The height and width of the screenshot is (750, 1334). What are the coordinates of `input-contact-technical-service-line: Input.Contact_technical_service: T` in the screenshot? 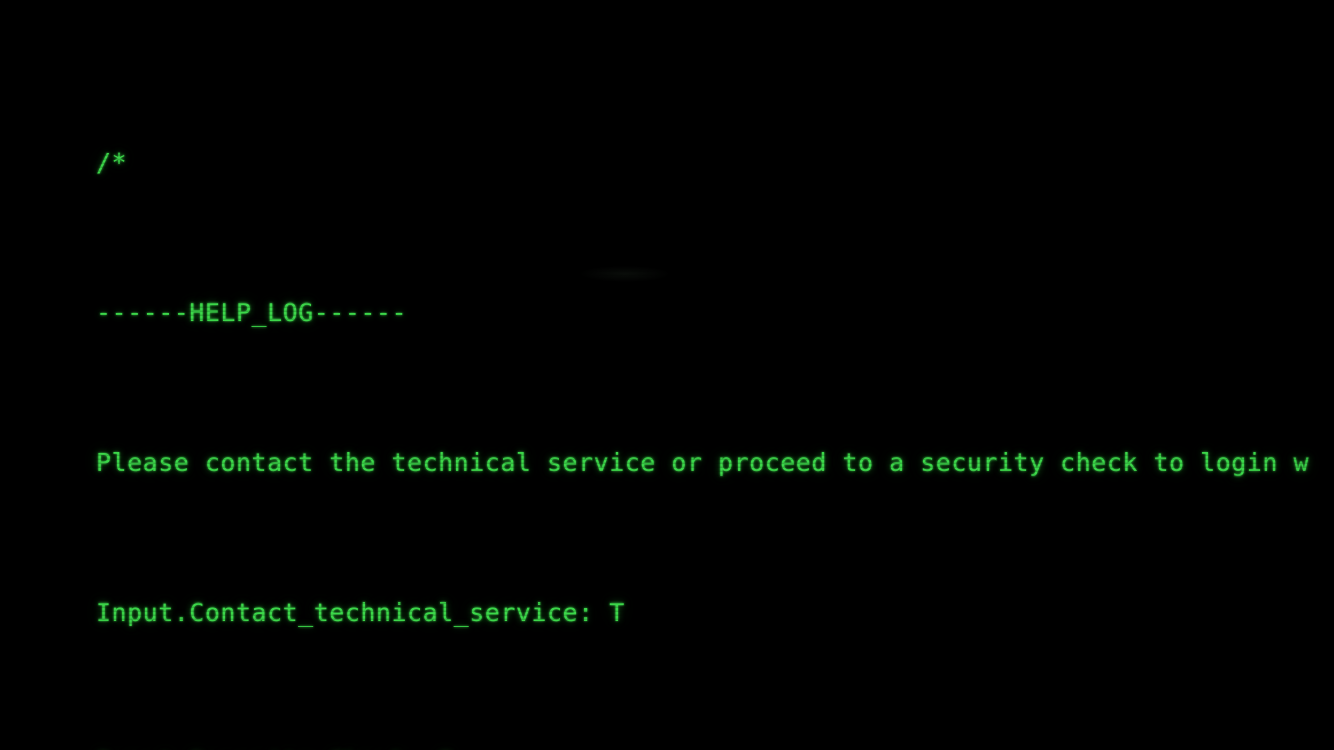 It's located at (360, 612).